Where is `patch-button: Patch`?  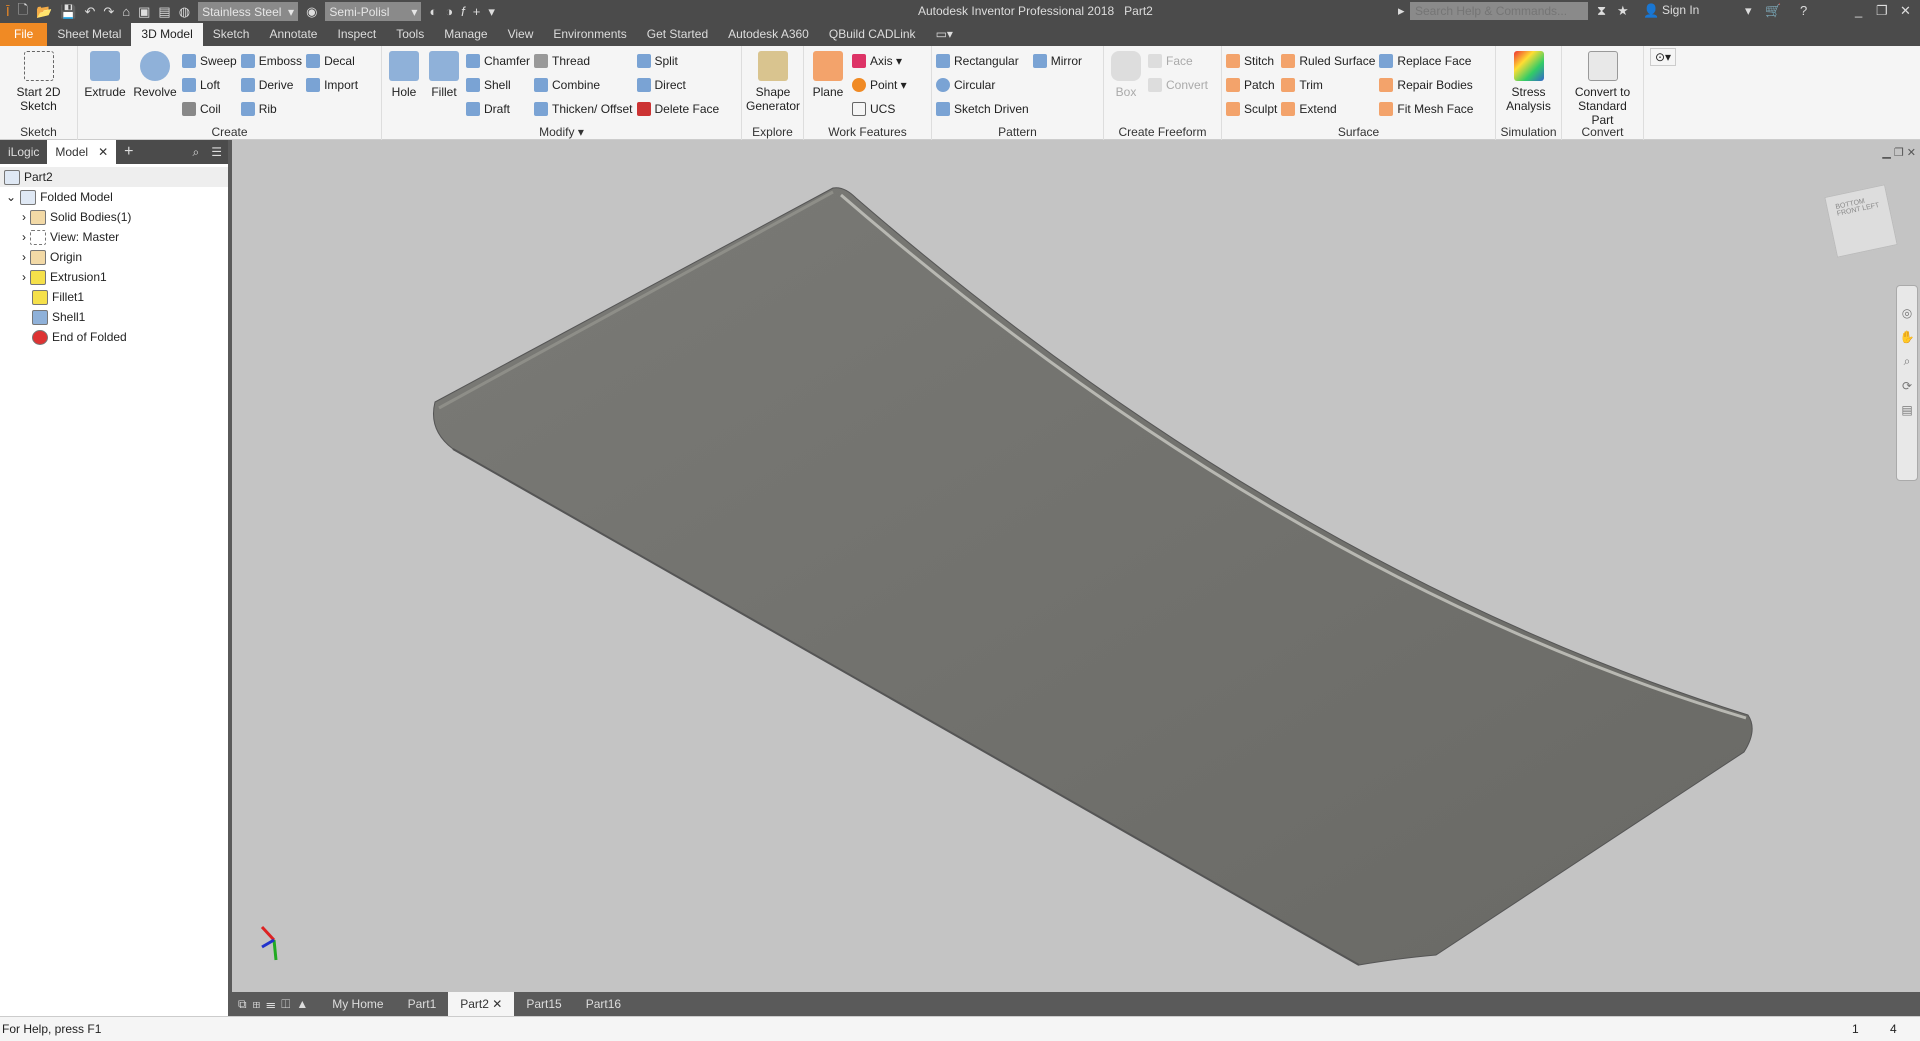 patch-button: Patch is located at coordinates (1251, 85).